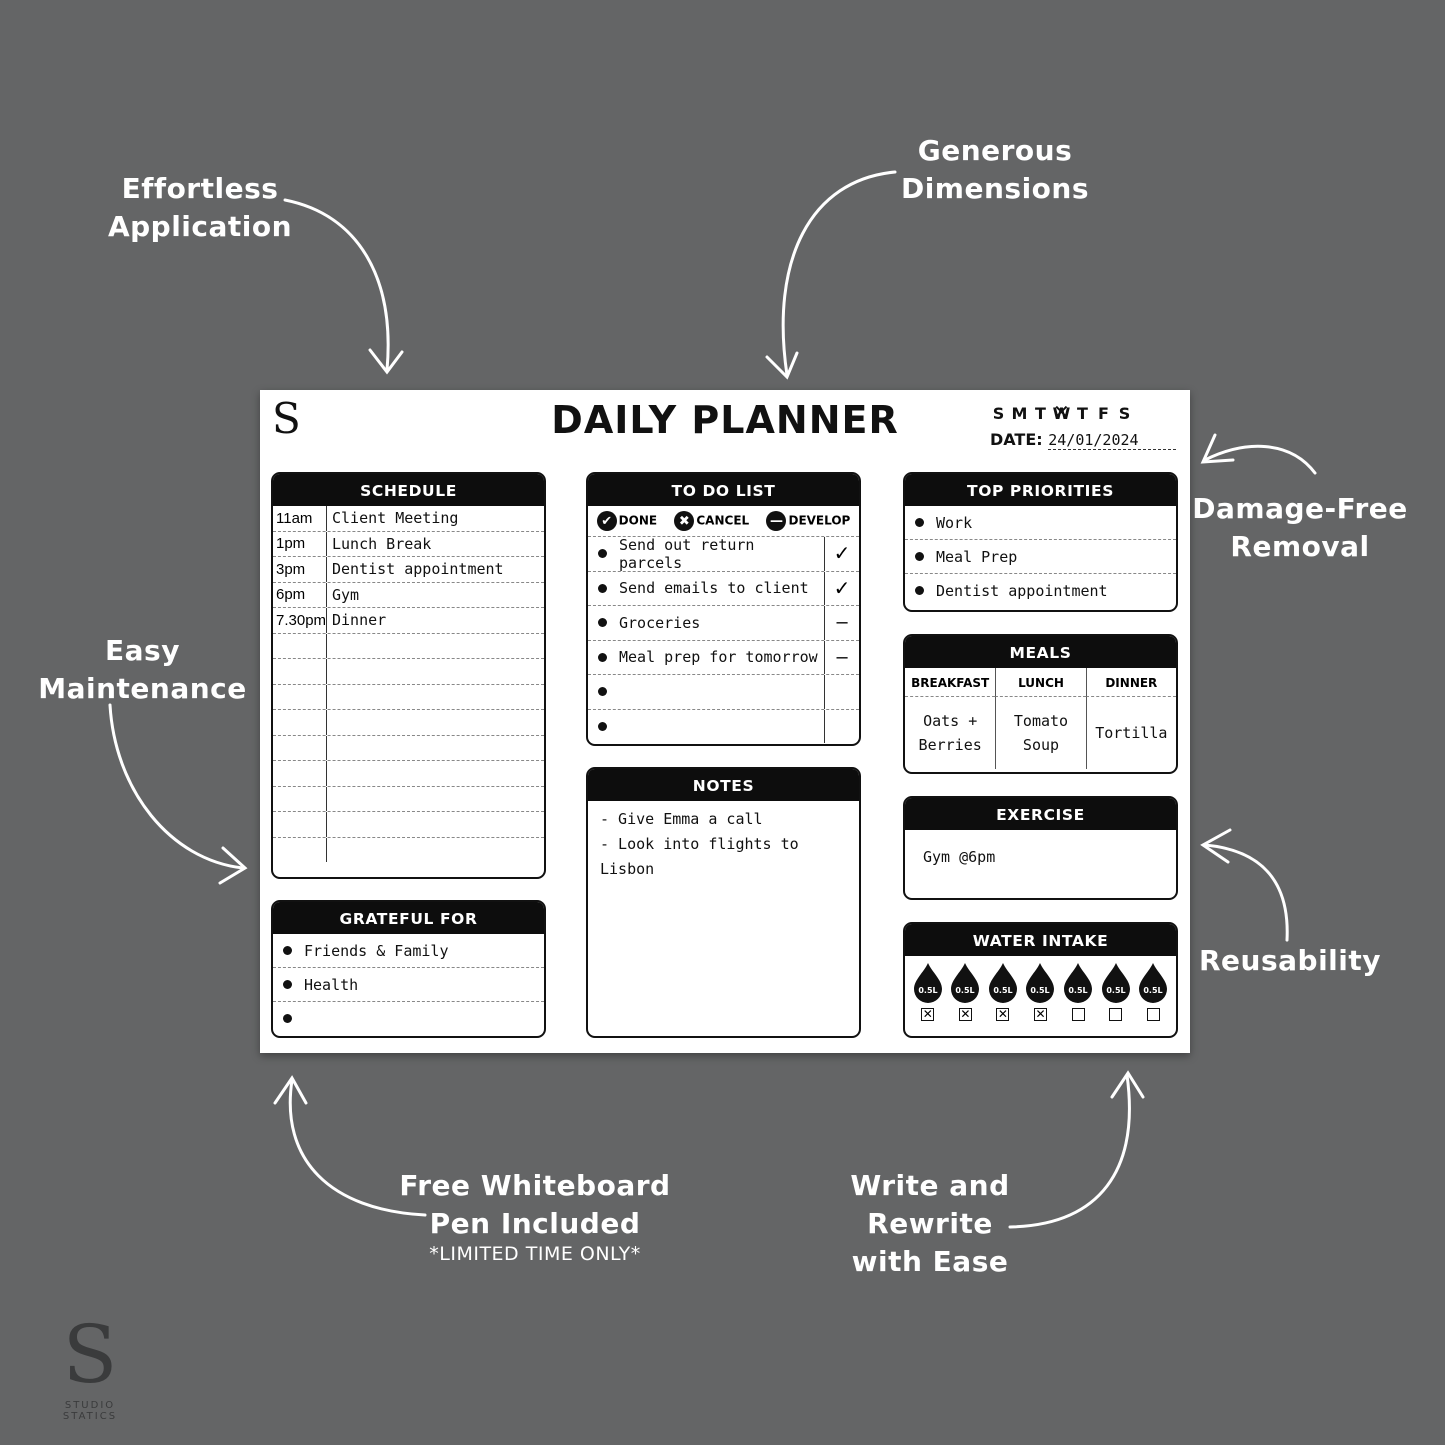 This screenshot has height=1445, width=1445. I want to click on meal-label-breakfast: BREAKFAST, so click(950, 682).